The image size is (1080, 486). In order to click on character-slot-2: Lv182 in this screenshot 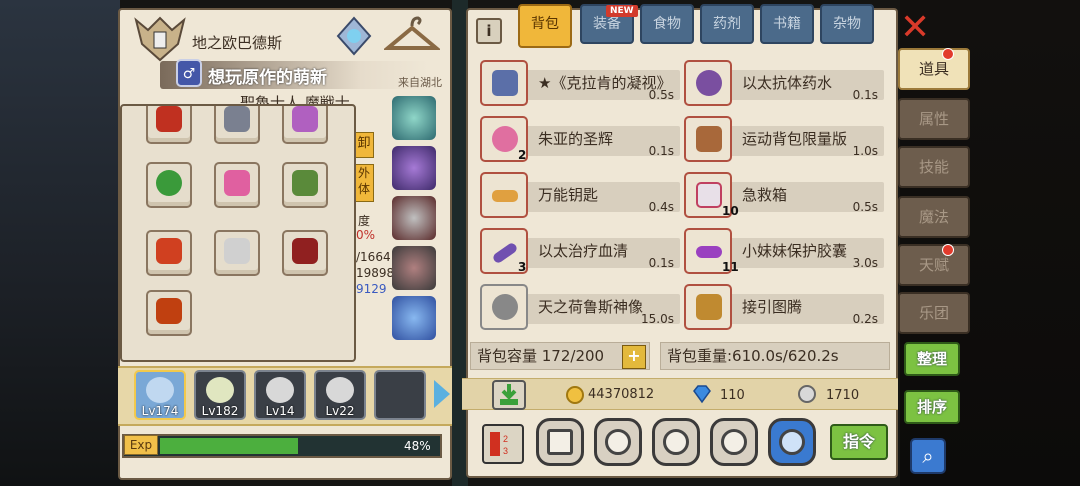, I will do `click(220, 395)`.